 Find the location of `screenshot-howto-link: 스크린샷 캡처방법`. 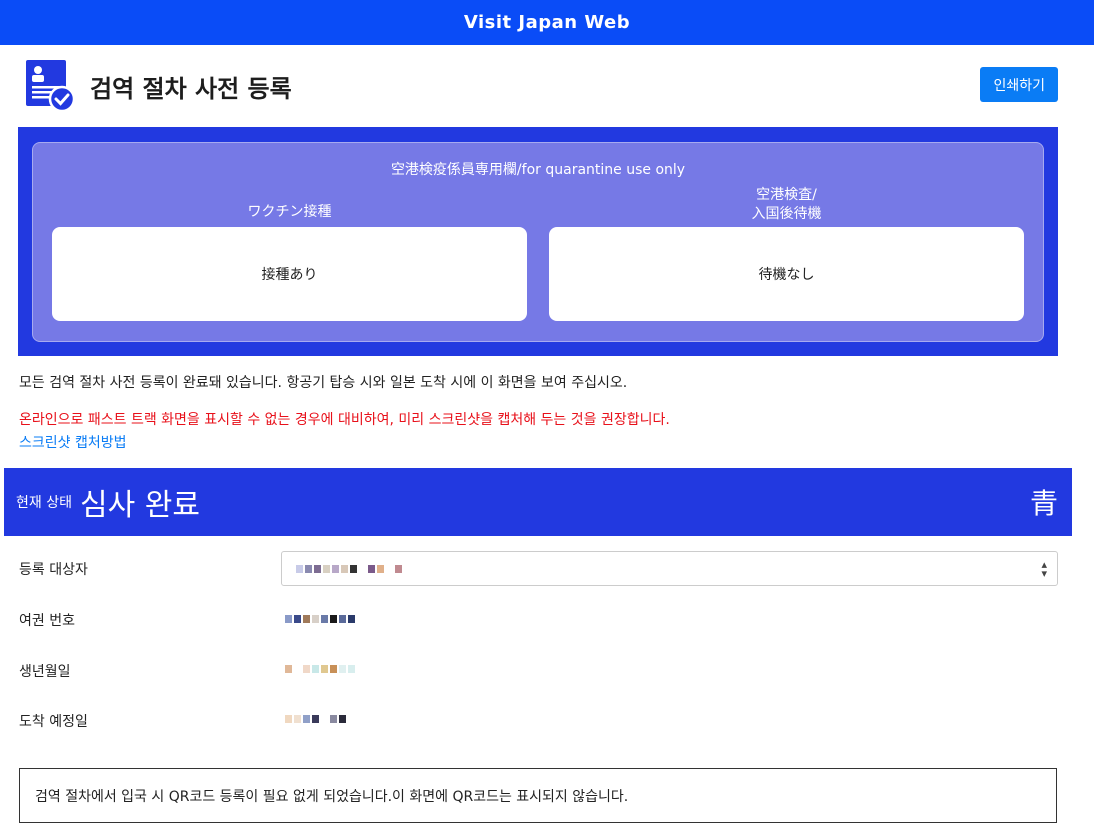

screenshot-howto-link: 스크린샷 캡처방법 is located at coordinates (73, 442).